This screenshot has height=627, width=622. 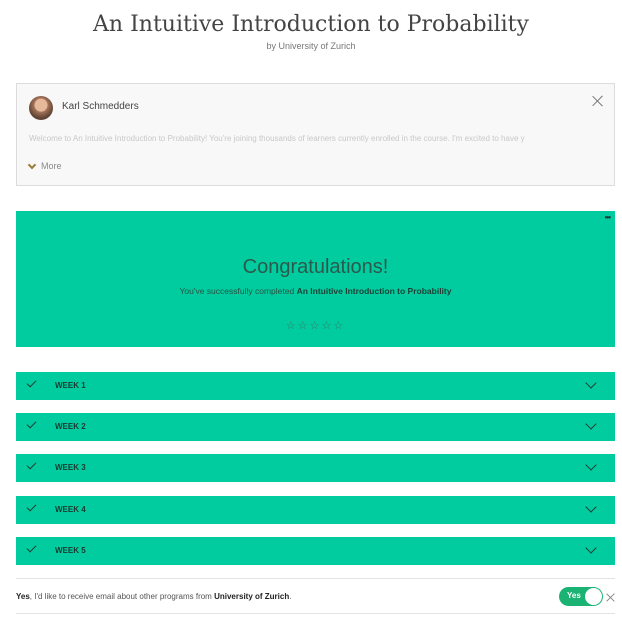 What do you see at coordinates (315, 386) in the screenshot?
I see `week-row-1: WEEK 1` at bounding box center [315, 386].